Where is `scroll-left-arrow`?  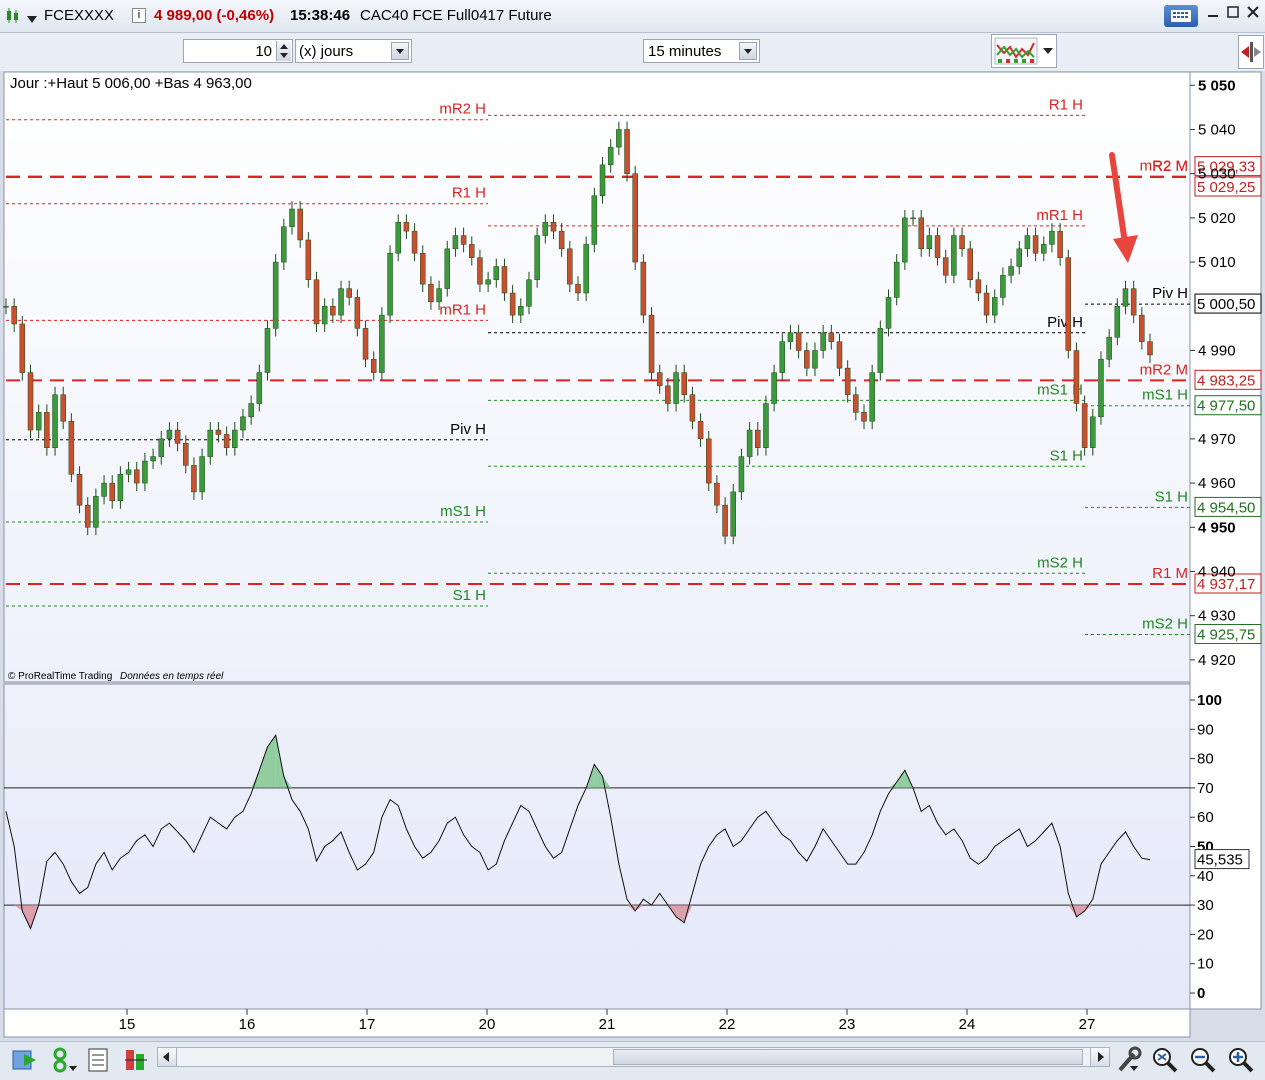
scroll-left-arrow is located at coordinates (167, 1057).